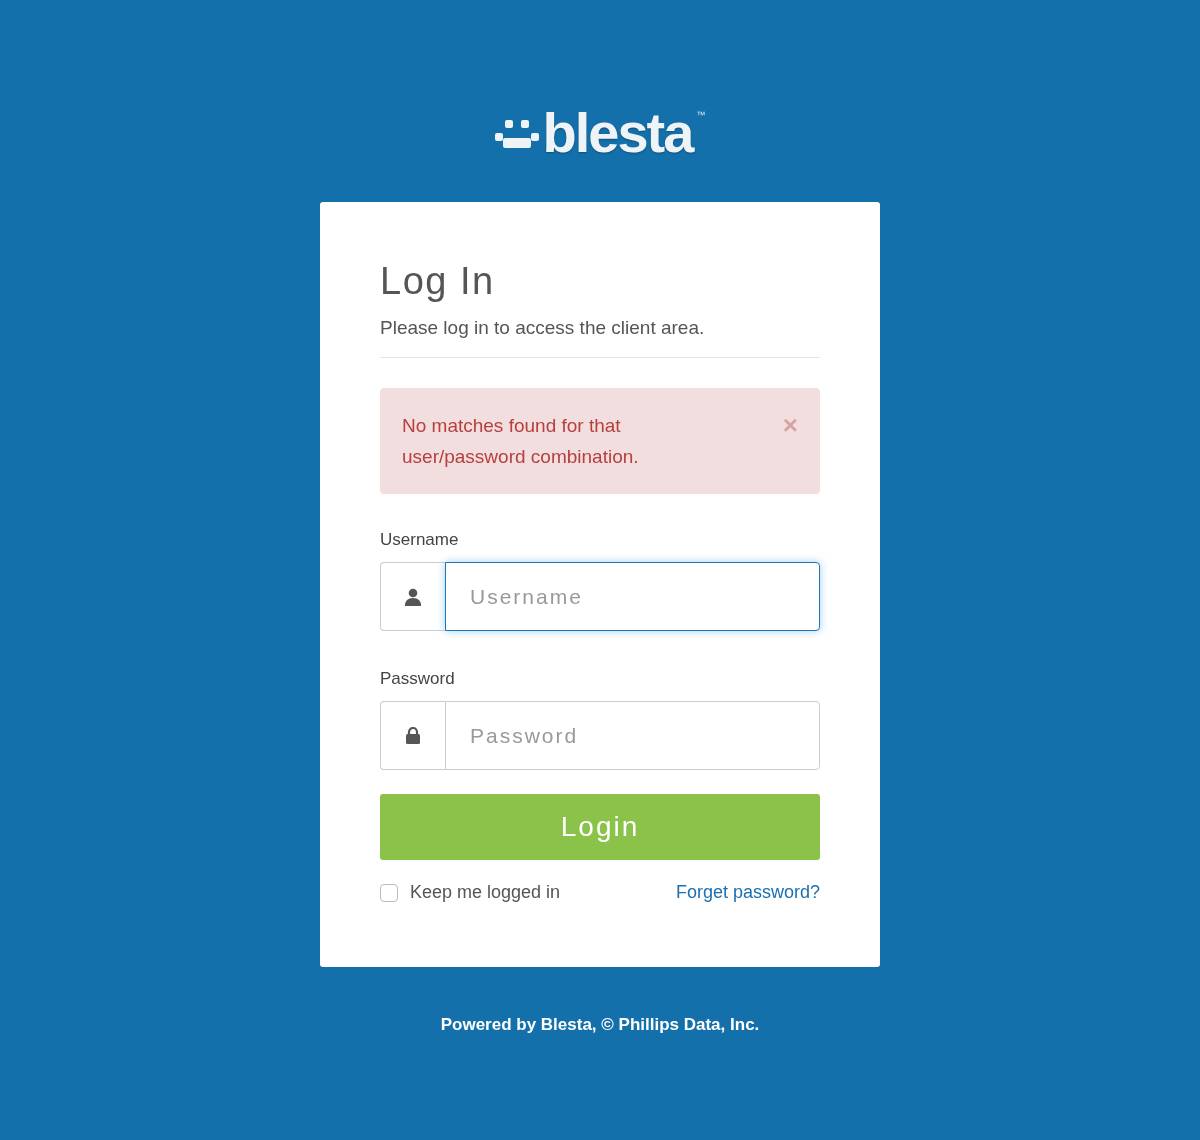  What do you see at coordinates (600, 337) in the screenshot?
I see `login-subtitle: Please log in to access the client area.` at bounding box center [600, 337].